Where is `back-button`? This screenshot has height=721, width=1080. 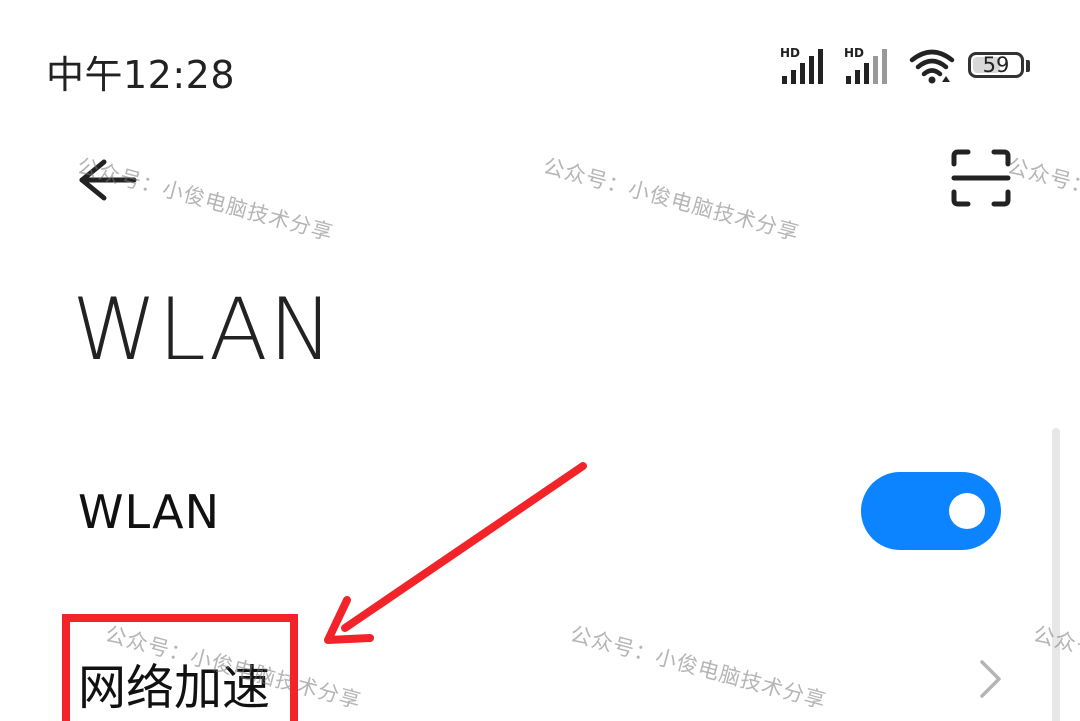 back-button is located at coordinates (105, 180).